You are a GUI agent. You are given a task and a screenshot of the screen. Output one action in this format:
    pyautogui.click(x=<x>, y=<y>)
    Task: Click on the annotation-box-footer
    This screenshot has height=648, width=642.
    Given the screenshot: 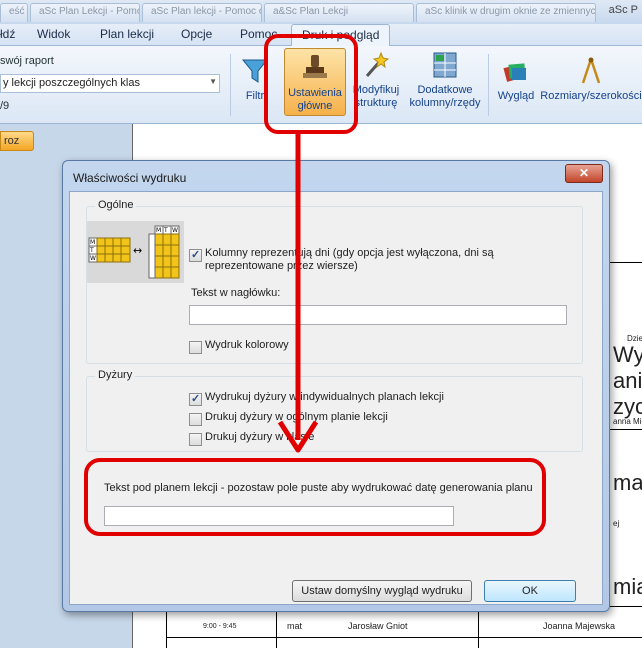 What is the action you would take?
    pyautogui.click(x=315, y=497)
    